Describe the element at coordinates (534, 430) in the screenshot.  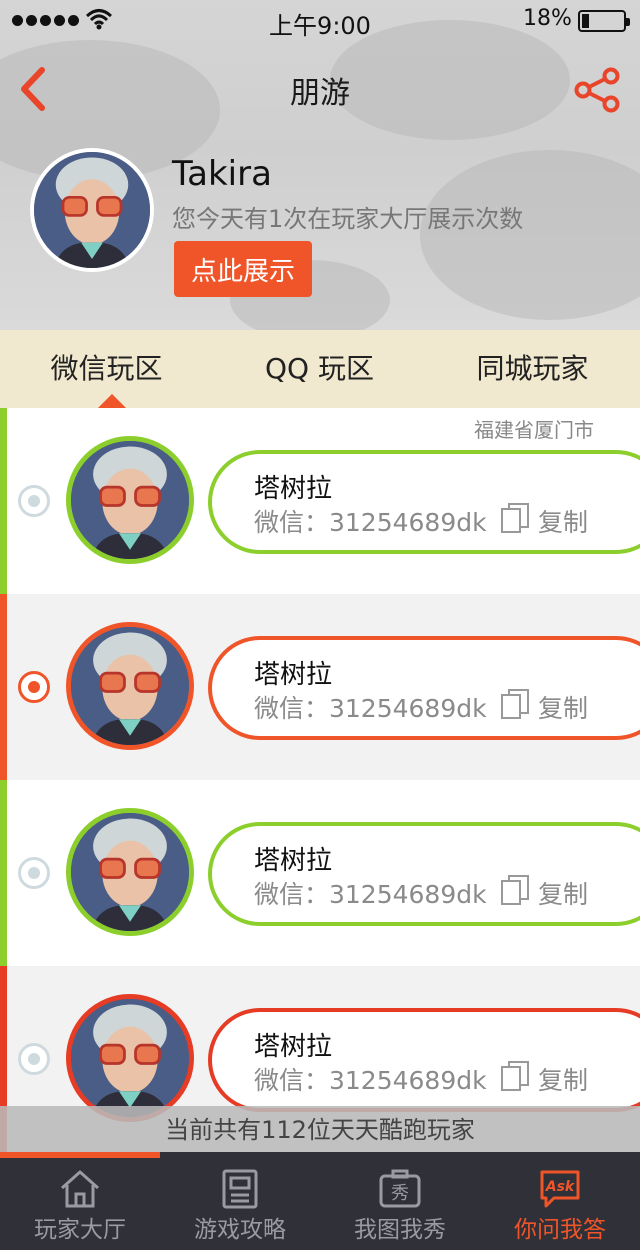
I see `location-label: 福建省厦门市` at that location.